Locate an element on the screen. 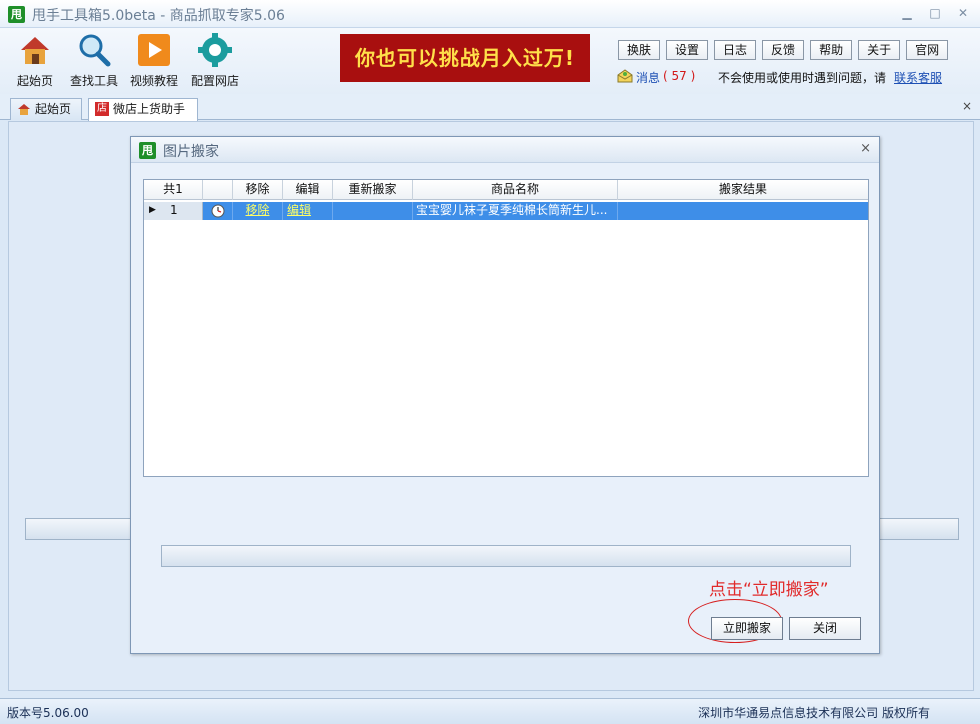 The width and height of the screenshot is (980, 724). settings-button: 设置 is located at coordinates (687, 50).